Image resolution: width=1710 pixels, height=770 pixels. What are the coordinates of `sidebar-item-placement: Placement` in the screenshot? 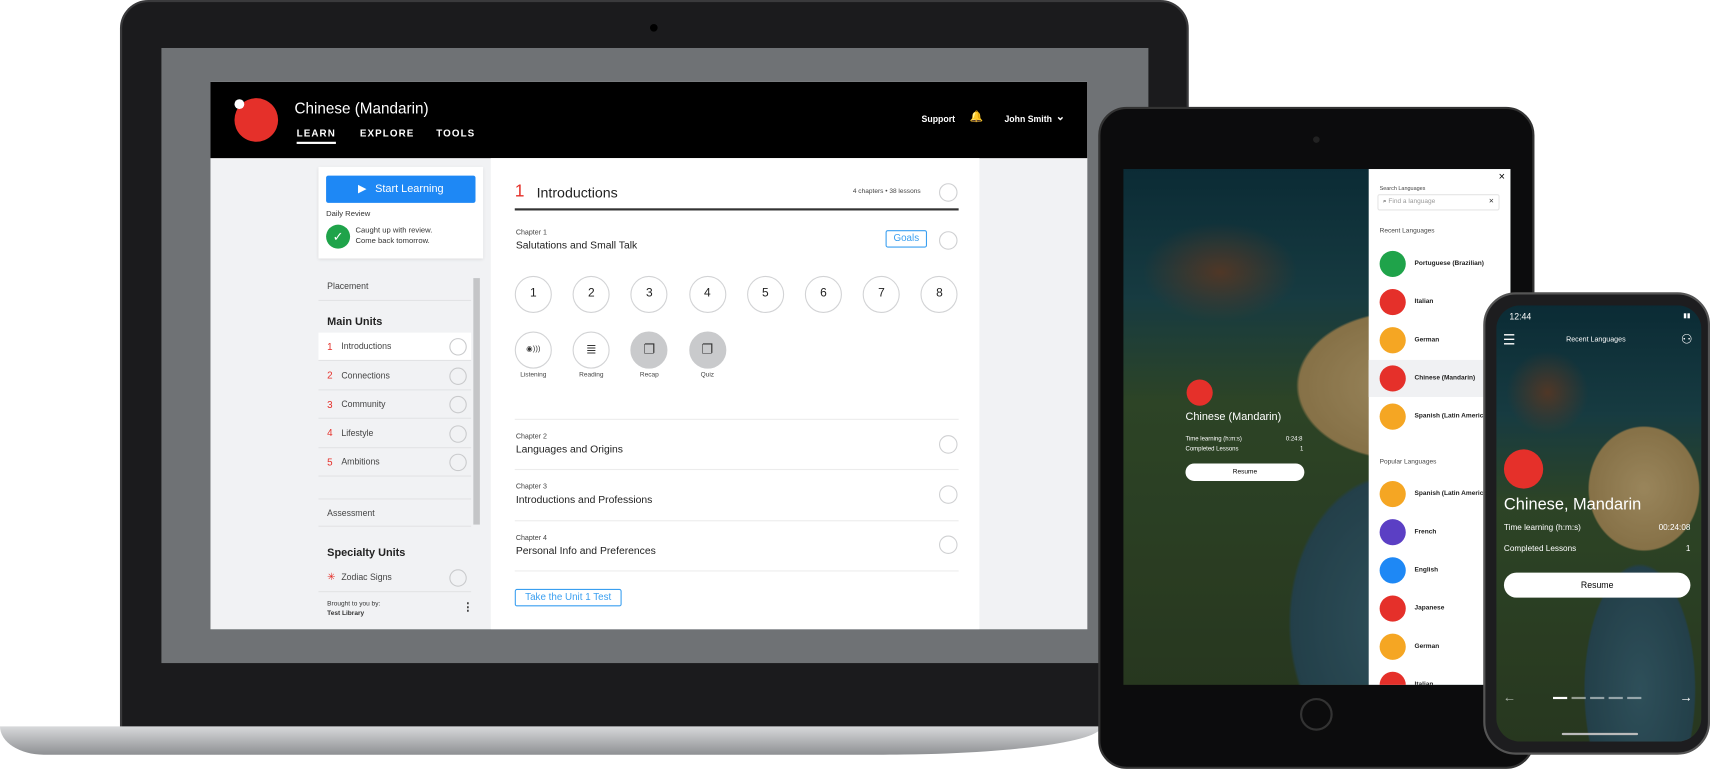 It's located at (395, 287).